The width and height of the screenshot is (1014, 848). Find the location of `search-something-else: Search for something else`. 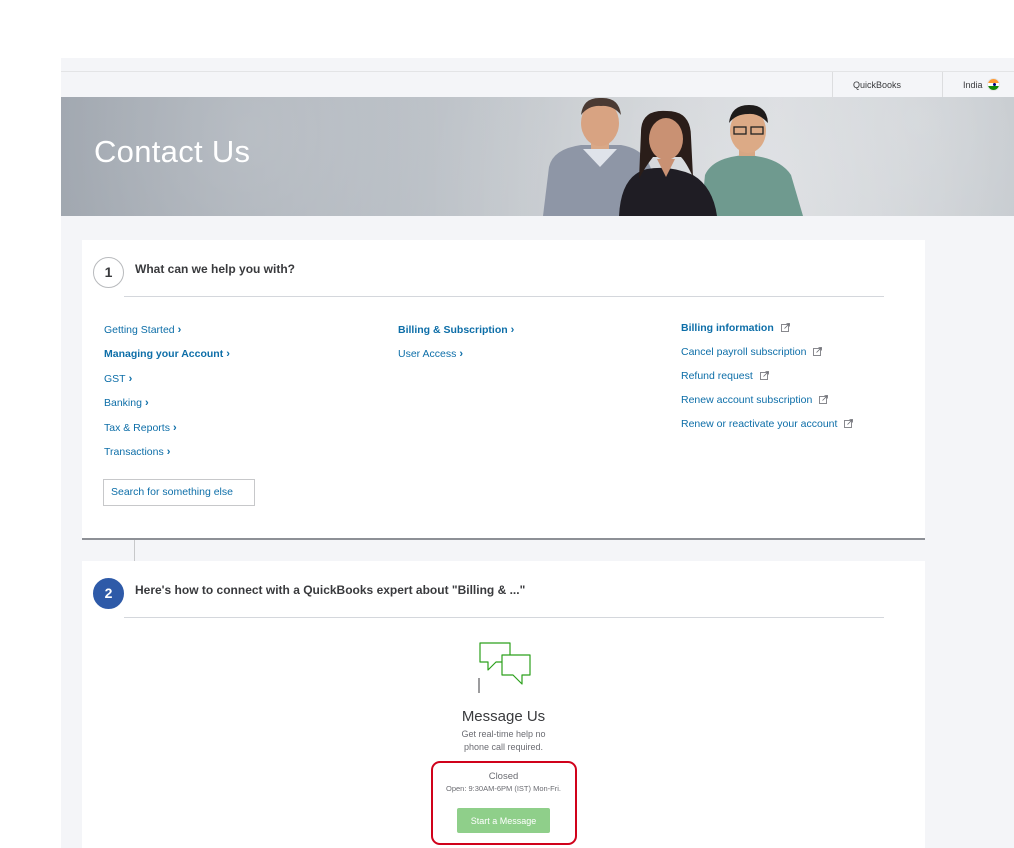

search-something-else: Search for something else is located at coordinates (179, 492).